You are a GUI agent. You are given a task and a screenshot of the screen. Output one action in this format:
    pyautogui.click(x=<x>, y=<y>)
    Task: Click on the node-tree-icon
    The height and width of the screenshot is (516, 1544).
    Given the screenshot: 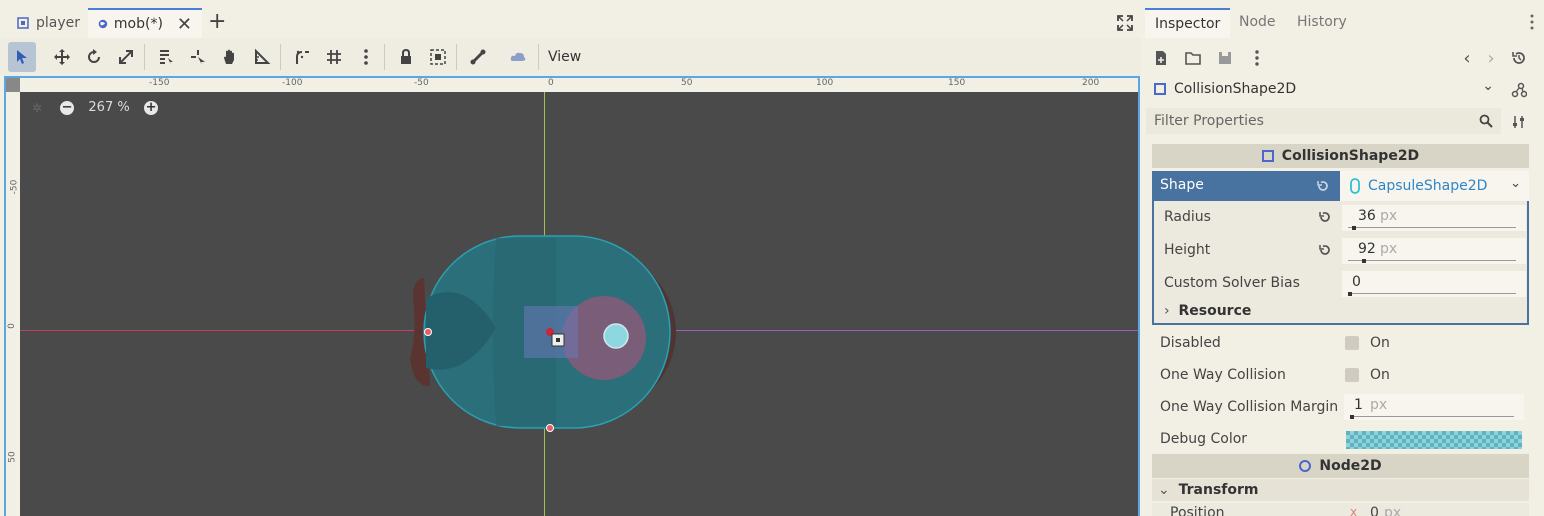 What is the action you would take?
    pyautogui.click(x=1519, y=90)
    